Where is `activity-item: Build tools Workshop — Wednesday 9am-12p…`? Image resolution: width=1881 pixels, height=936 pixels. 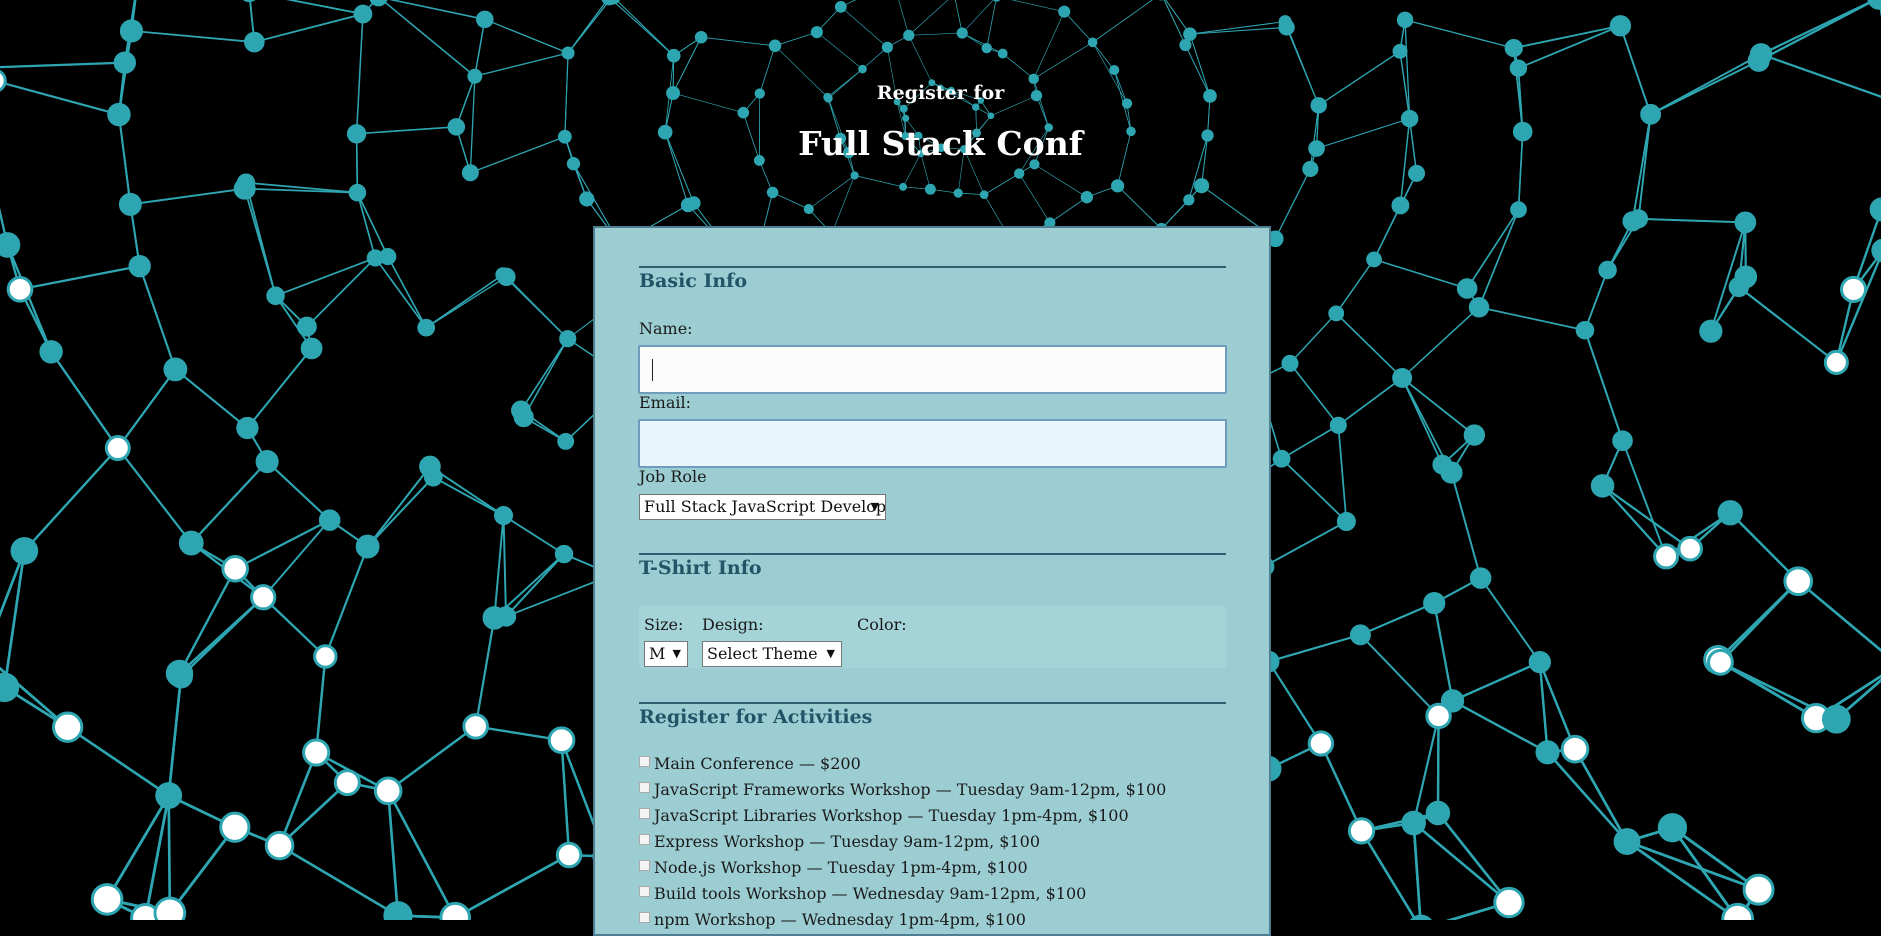
activity-item: Build tools Workshop — Wednesday 9am-12p… is located at coordinates (862, 893).